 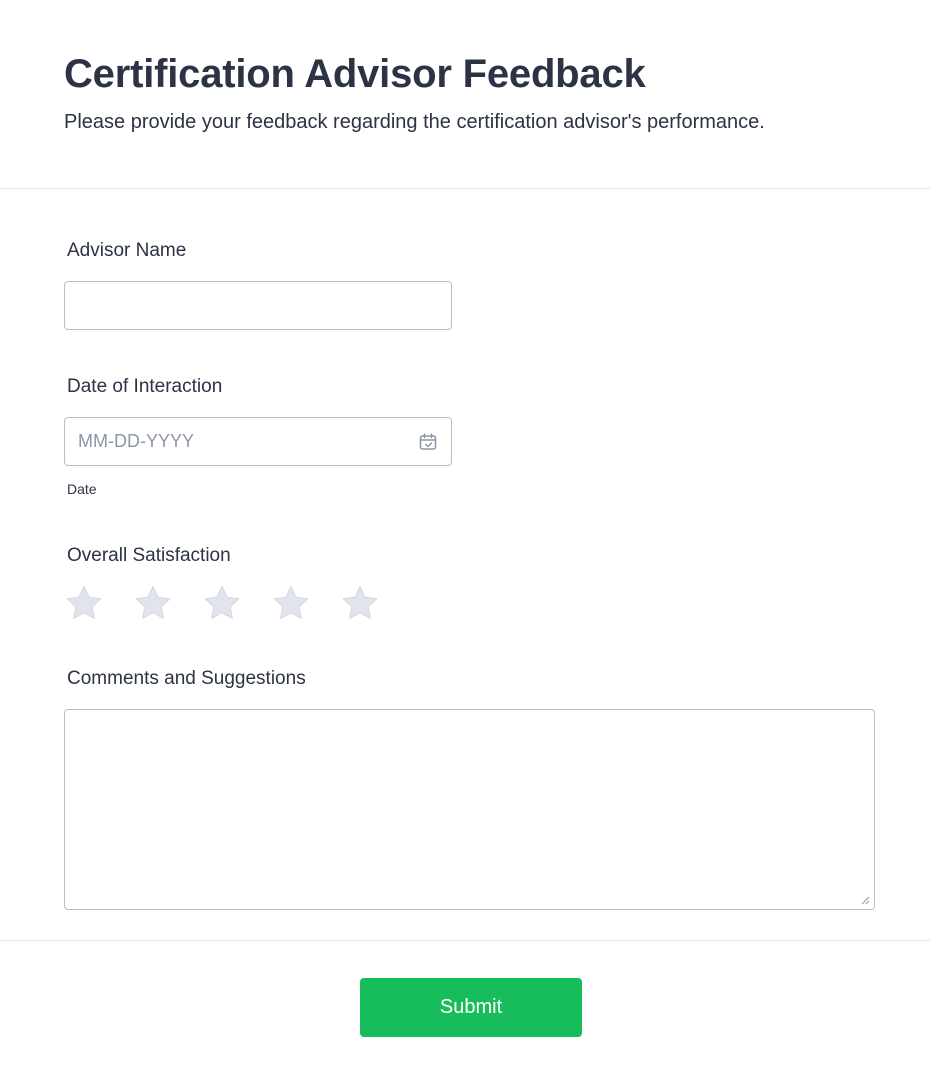 What do you see at coordinates (258, 305) in the screenshot?
I see `advisor-name-input` at bounding box center [258, 305].